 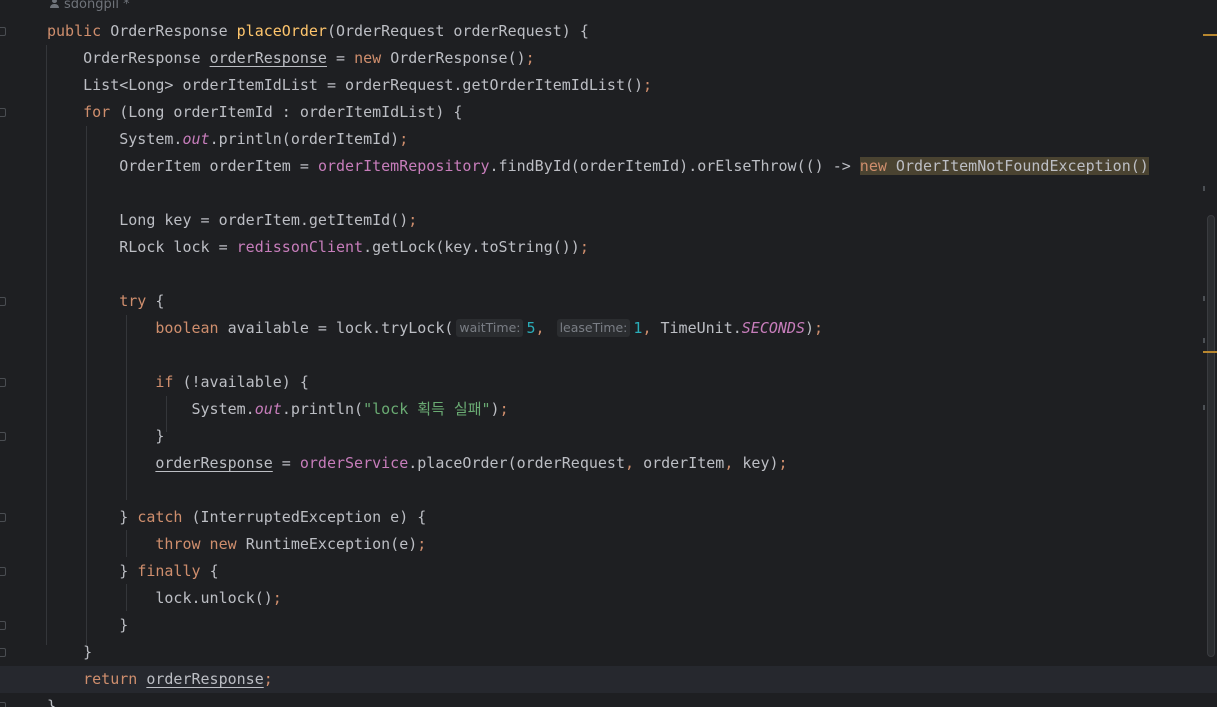 What do you see at coordinates (674, 166) in the screenshot?
I see `code-token: .findById(orderItemId).orElseThrow(() ->` at bounding box center [674, 166].